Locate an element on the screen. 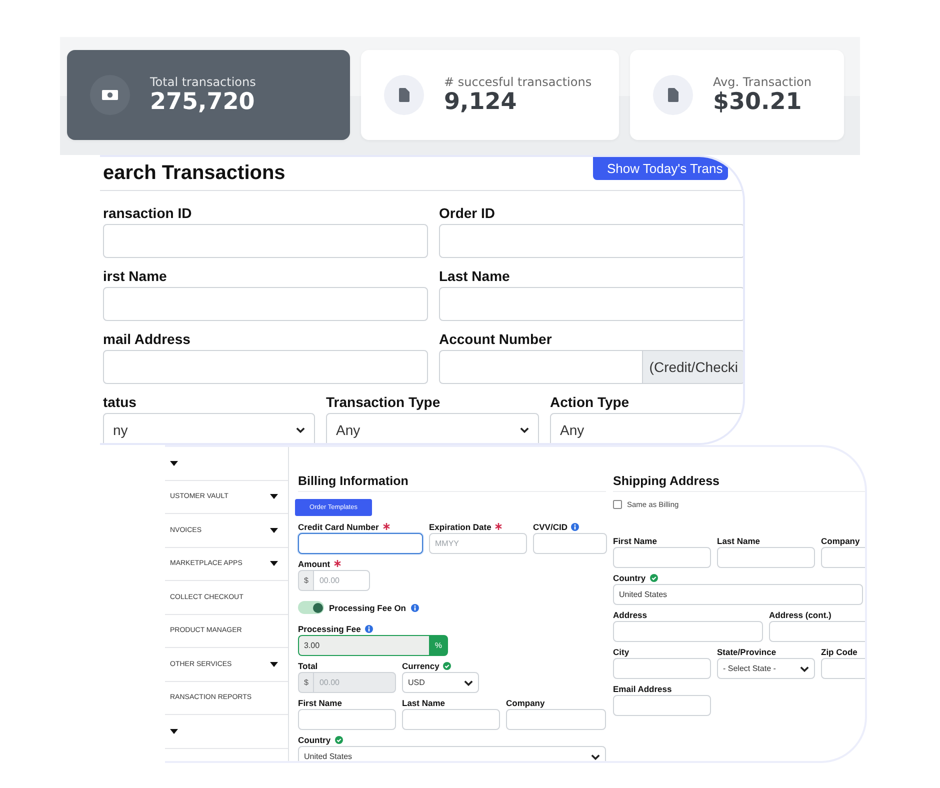 This screenshot has width=940, height=788. field-label: Transaction Type is located at coordinates (383, 402).